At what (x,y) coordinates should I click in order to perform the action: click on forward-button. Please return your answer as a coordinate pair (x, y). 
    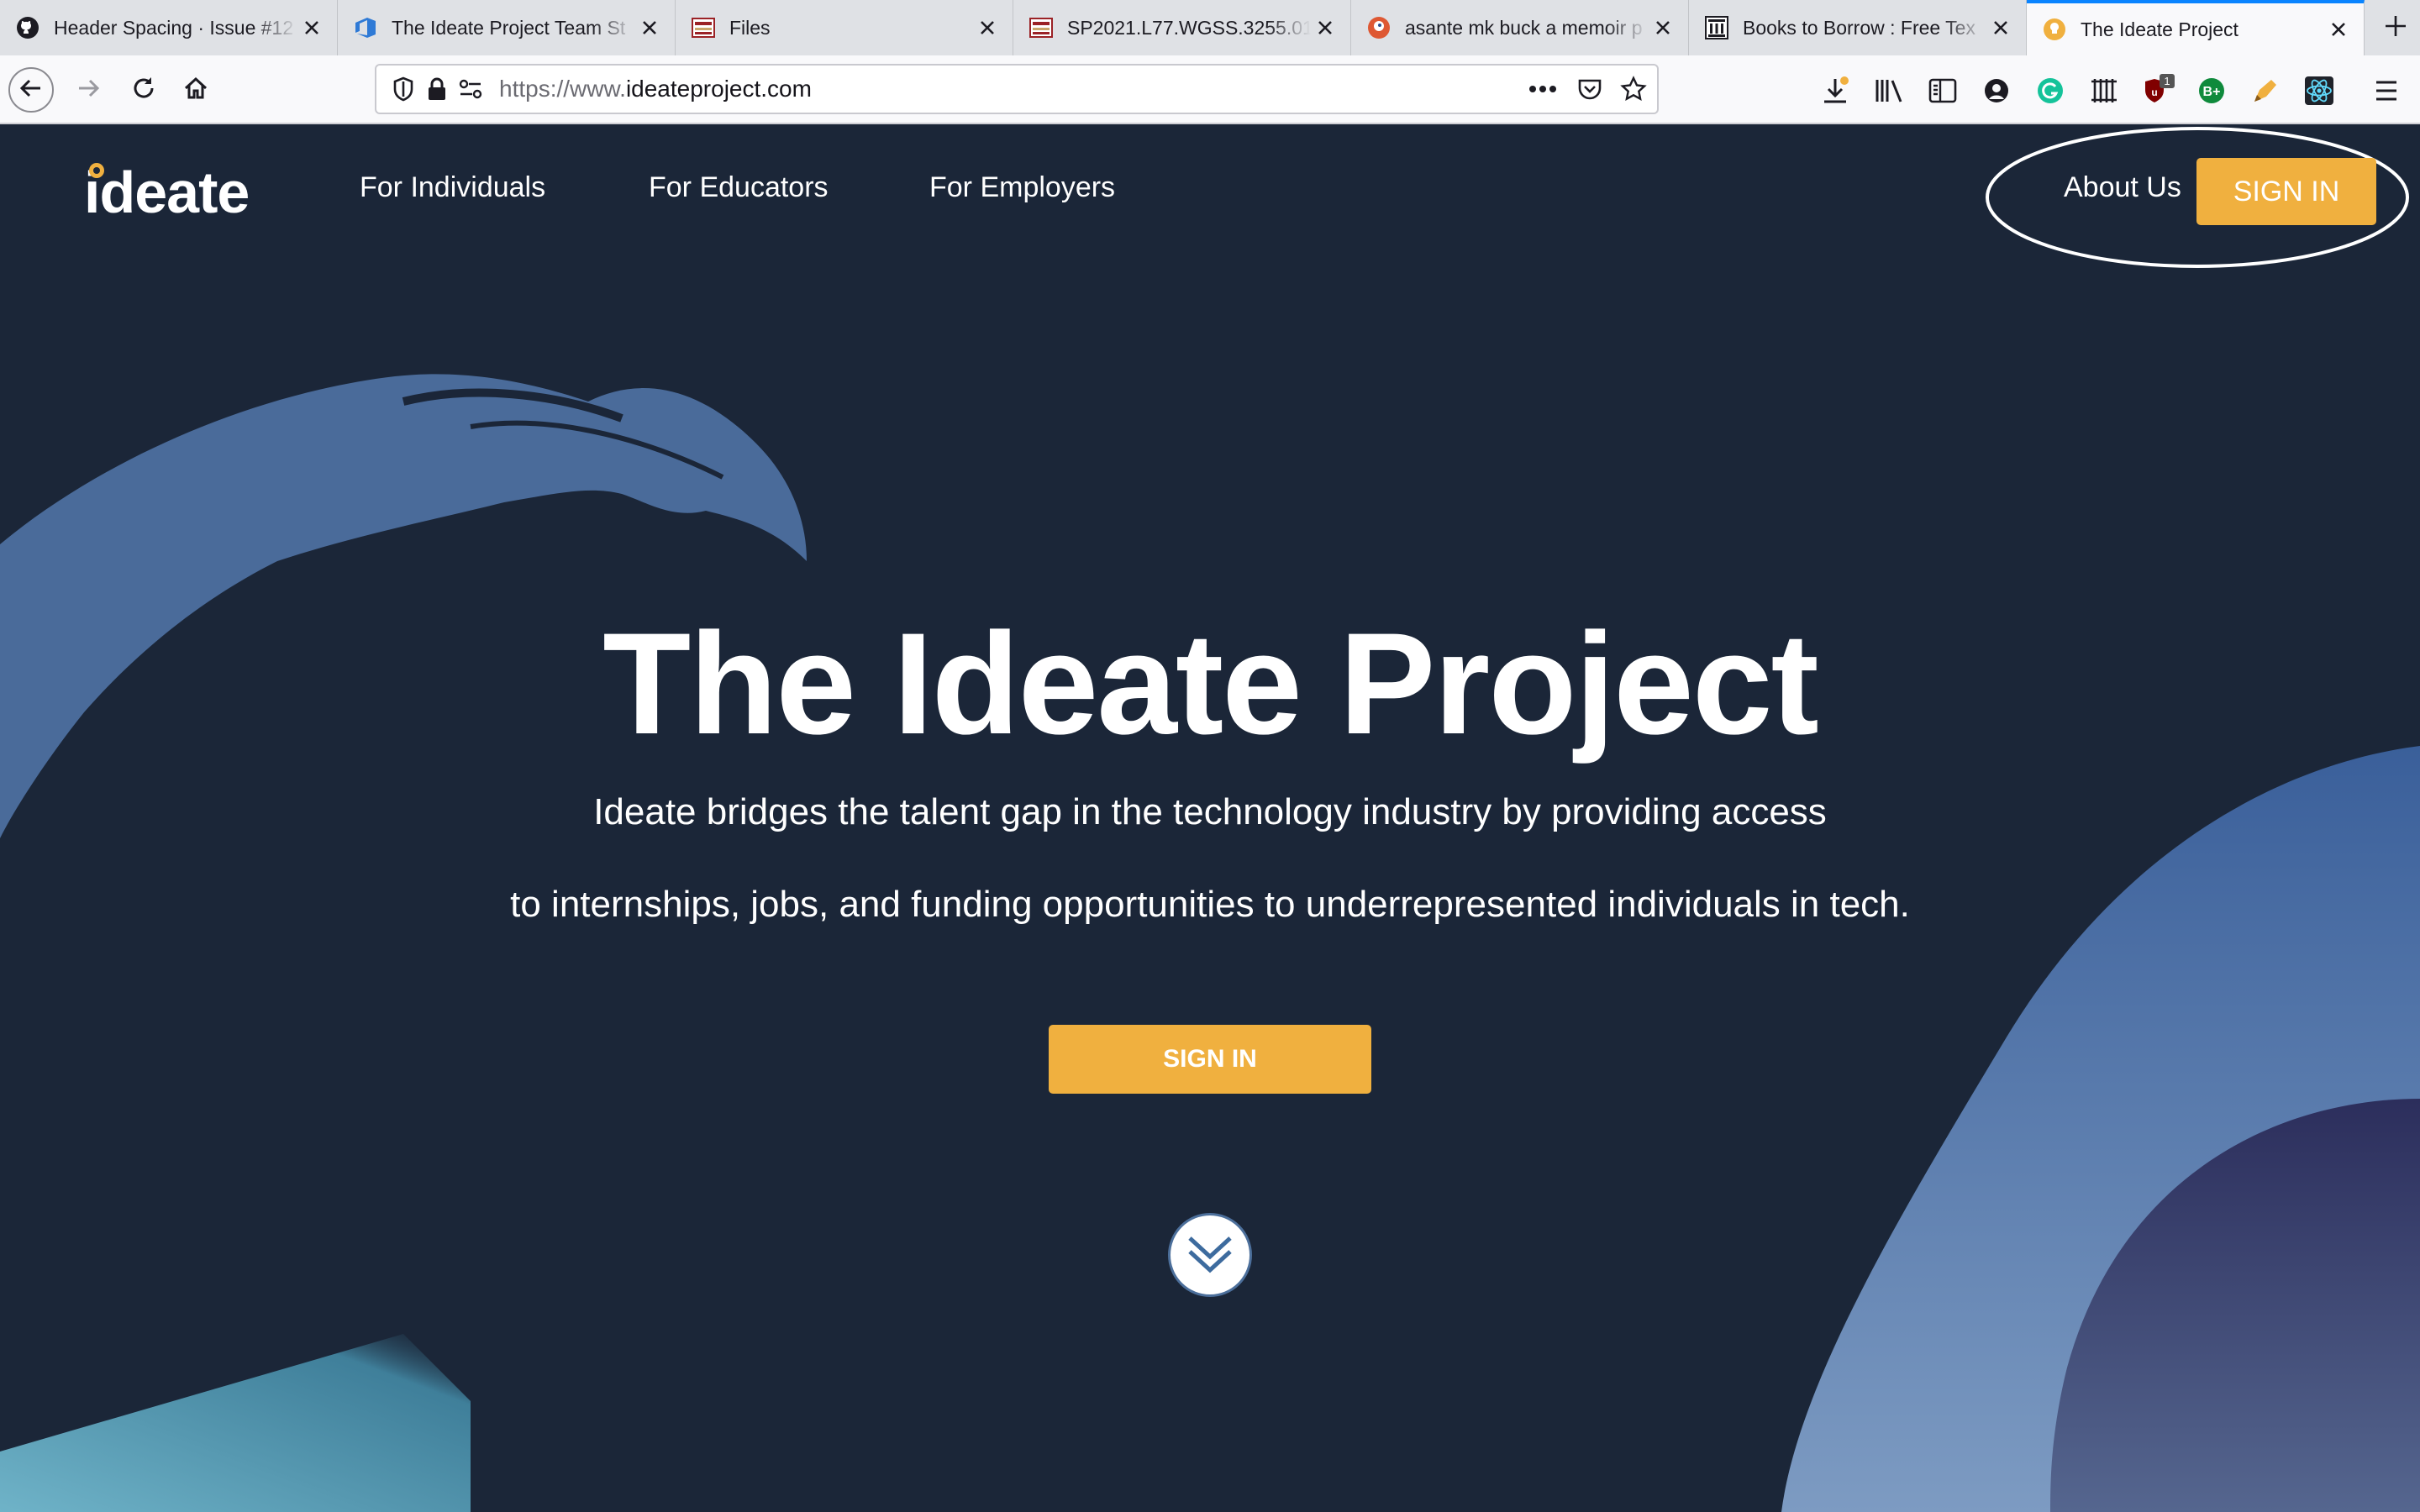
    Looking at the image, I should click on (88, 90).